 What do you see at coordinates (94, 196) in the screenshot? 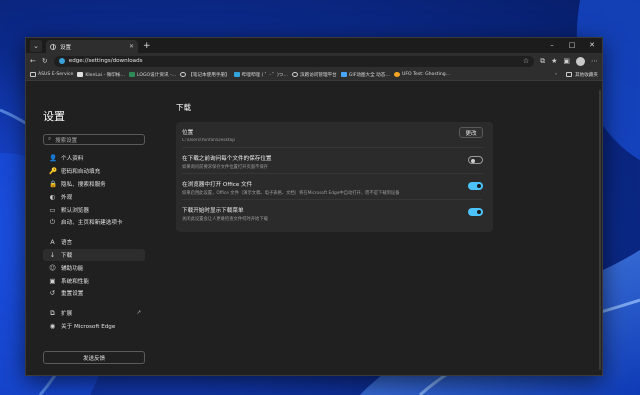
I see `sidebar-item-appearance: ◐ 外观` at bounding box center [94, 196].